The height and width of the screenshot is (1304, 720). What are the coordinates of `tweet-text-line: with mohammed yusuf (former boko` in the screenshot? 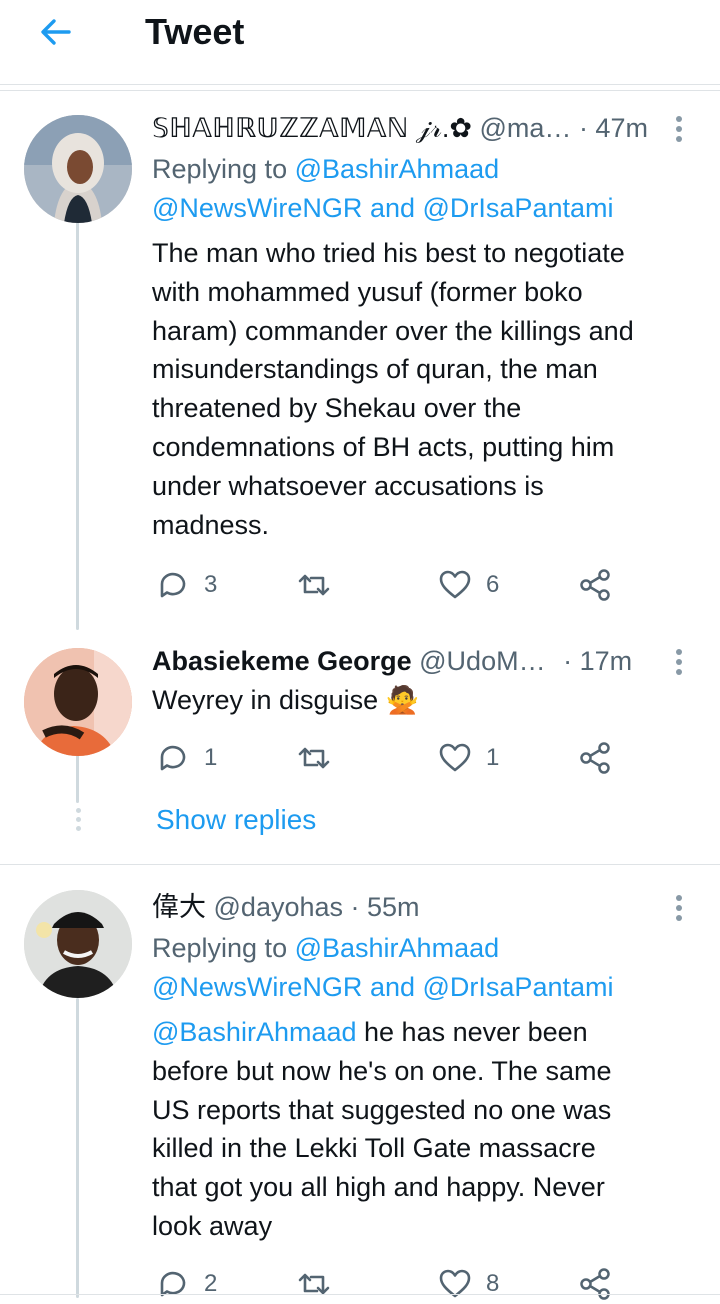 It's located at (367, 291).